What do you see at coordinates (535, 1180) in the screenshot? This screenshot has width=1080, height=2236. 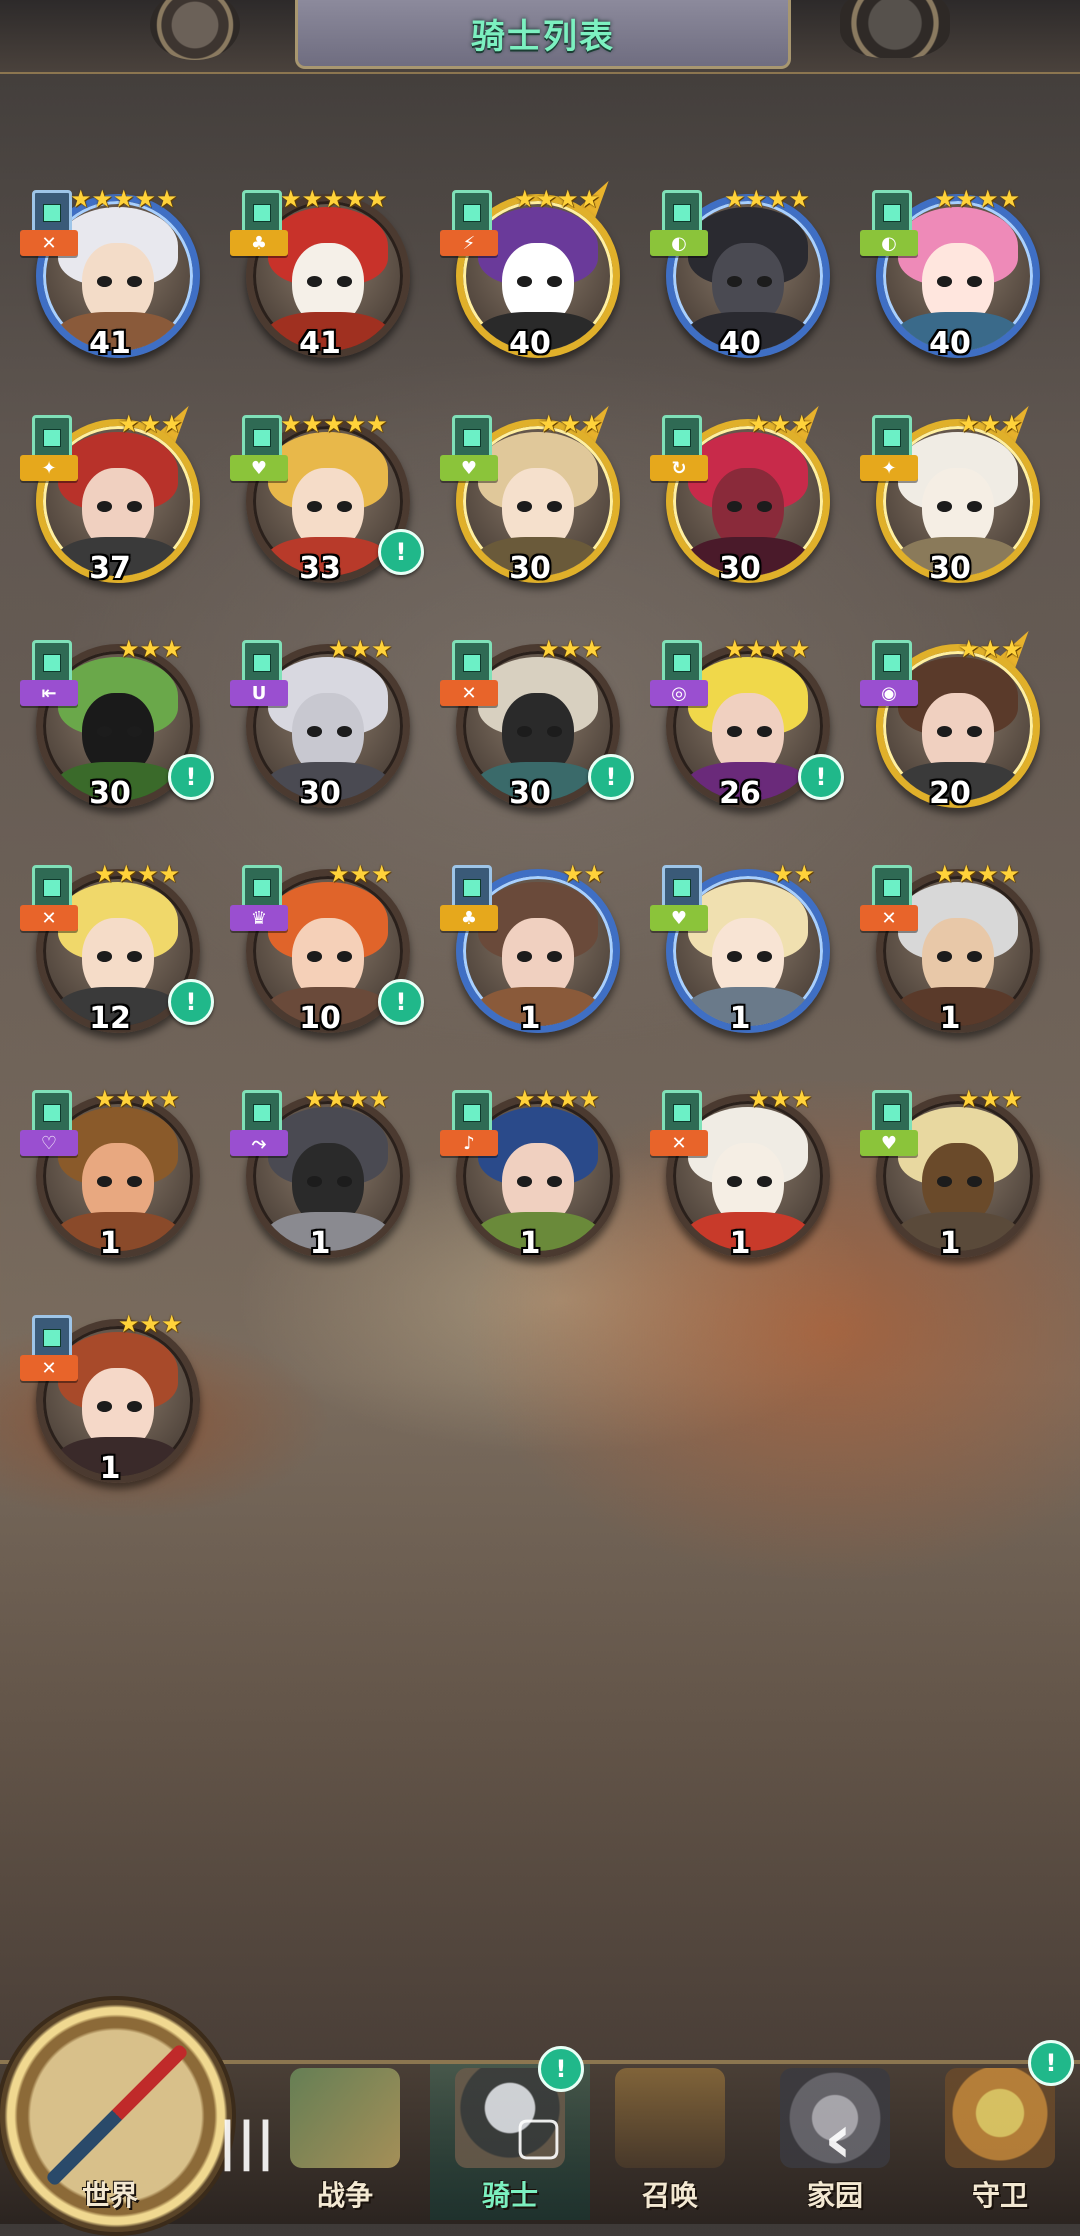 I see `hero-card: ♪ ★ ★ ★ ★ 1` at bounding box center [535, 1180].